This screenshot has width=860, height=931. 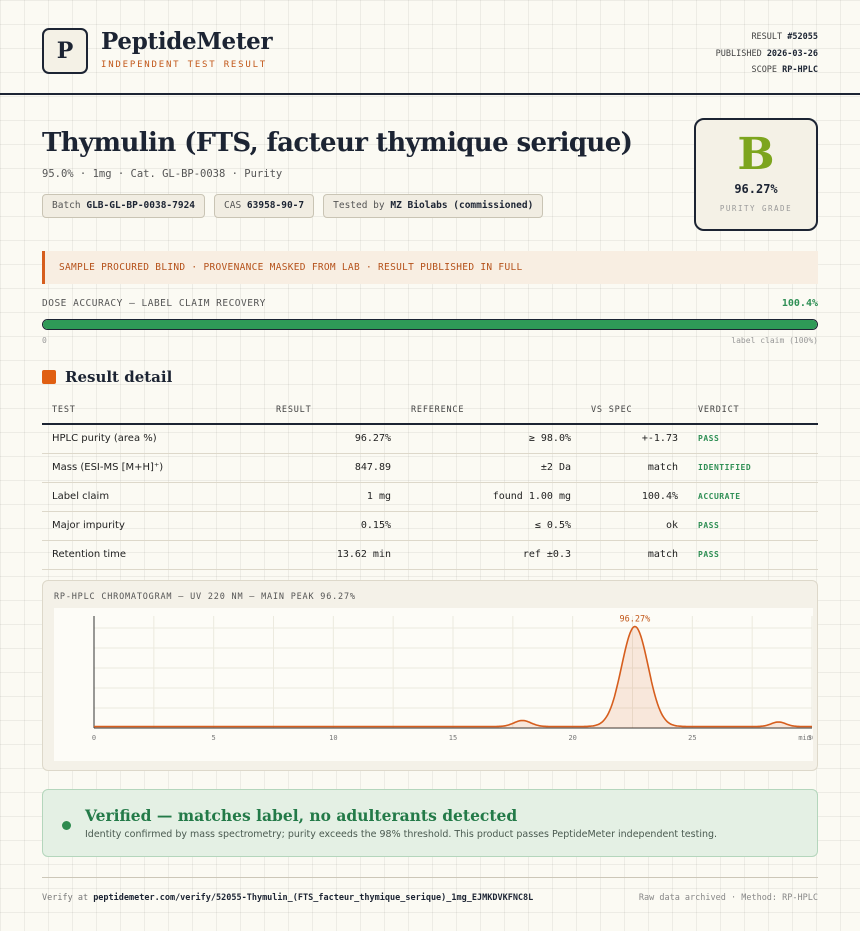 I want to click on footer-divider, so click(x=430, y=877).